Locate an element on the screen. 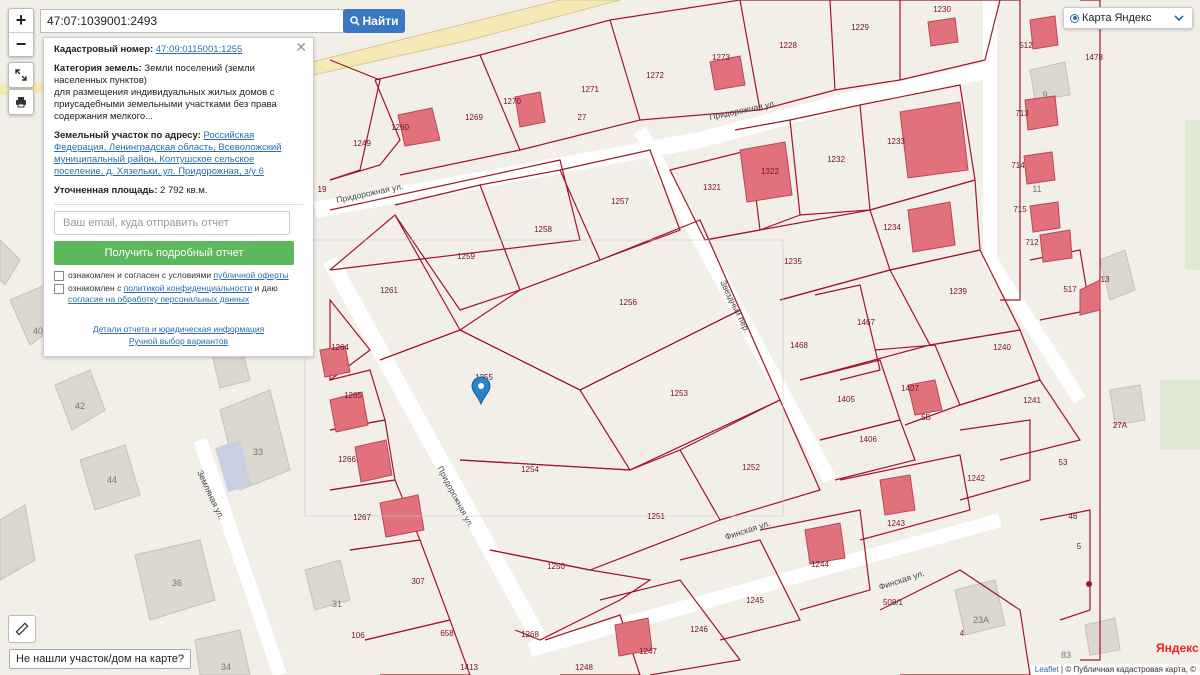 Image resolution: width=1200 pixels, height=675 pixels. parcel-number-label: 1247 is located at coordinates (648, 651).